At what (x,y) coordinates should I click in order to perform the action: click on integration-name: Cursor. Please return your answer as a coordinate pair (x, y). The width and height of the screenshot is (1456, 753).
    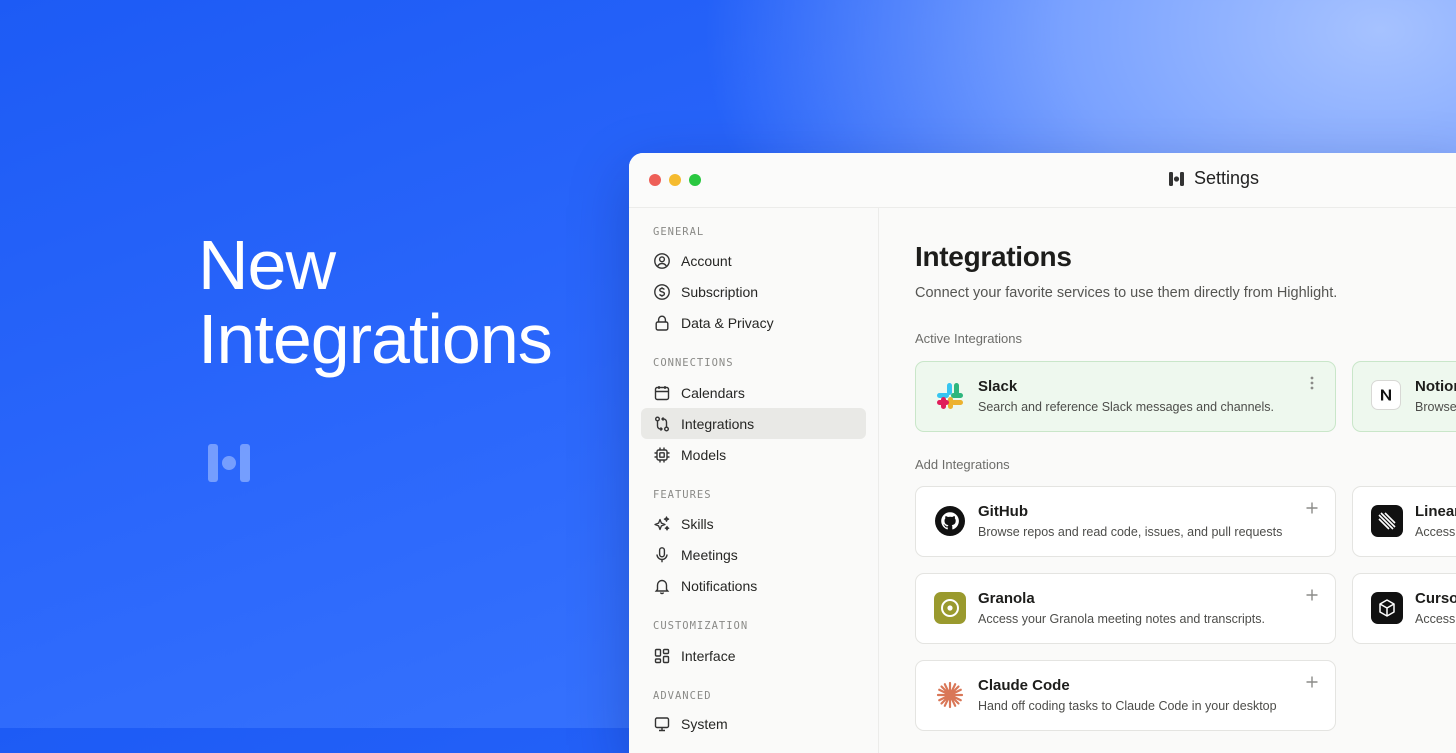
    Looking at the image, I should click on (1435, 598).